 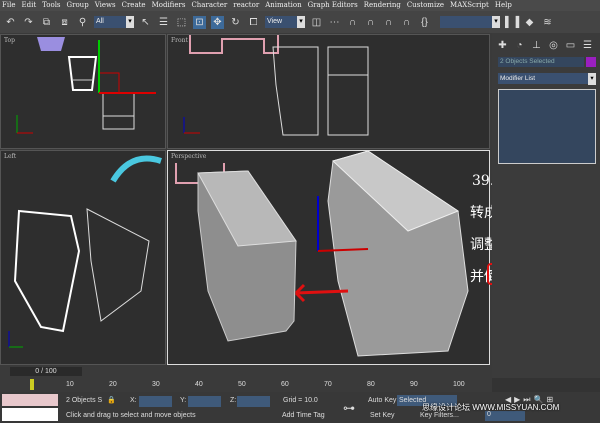 What do you see at coordinates (30, 400) in the screenshot?
I see `maxscript-listener` at bounding box center [30, 400].